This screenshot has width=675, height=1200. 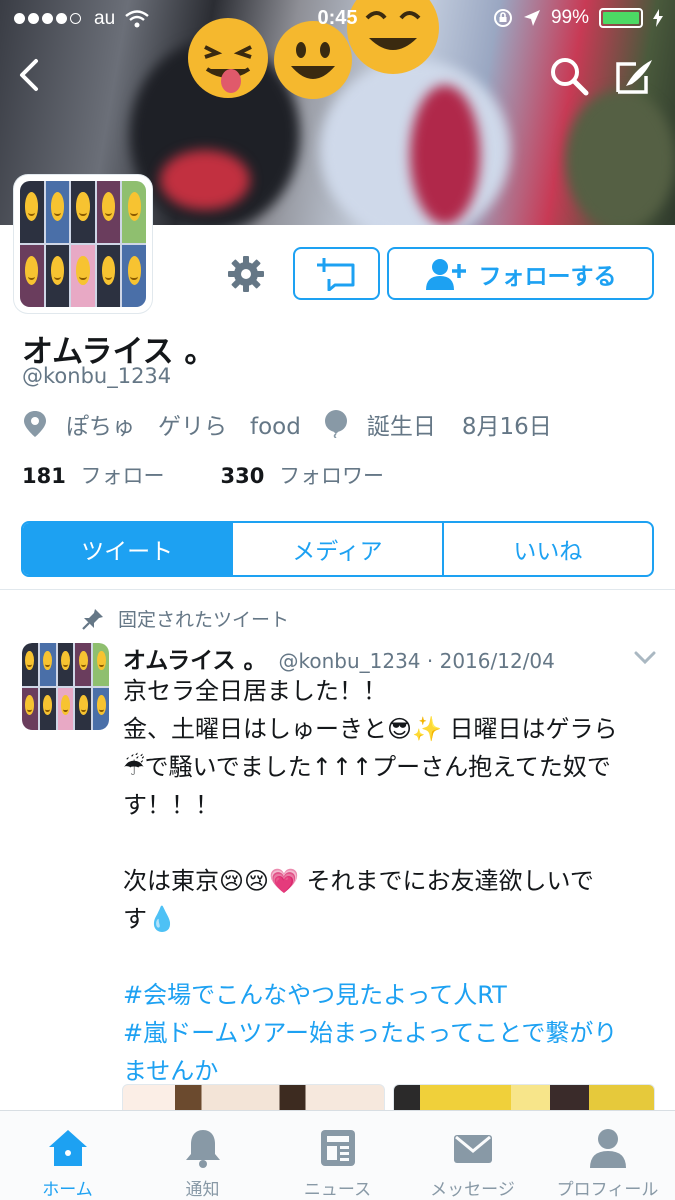 I want to click on status-bar: au 0:45 99%, so click(x=337, y=20).